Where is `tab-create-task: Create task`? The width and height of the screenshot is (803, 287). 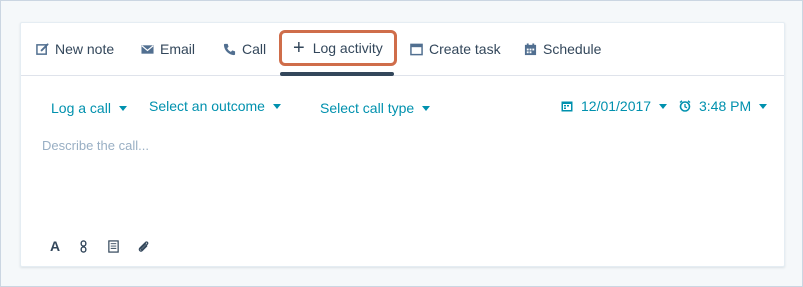
tab-create-task: Create task is located at coordinates (455, 49).